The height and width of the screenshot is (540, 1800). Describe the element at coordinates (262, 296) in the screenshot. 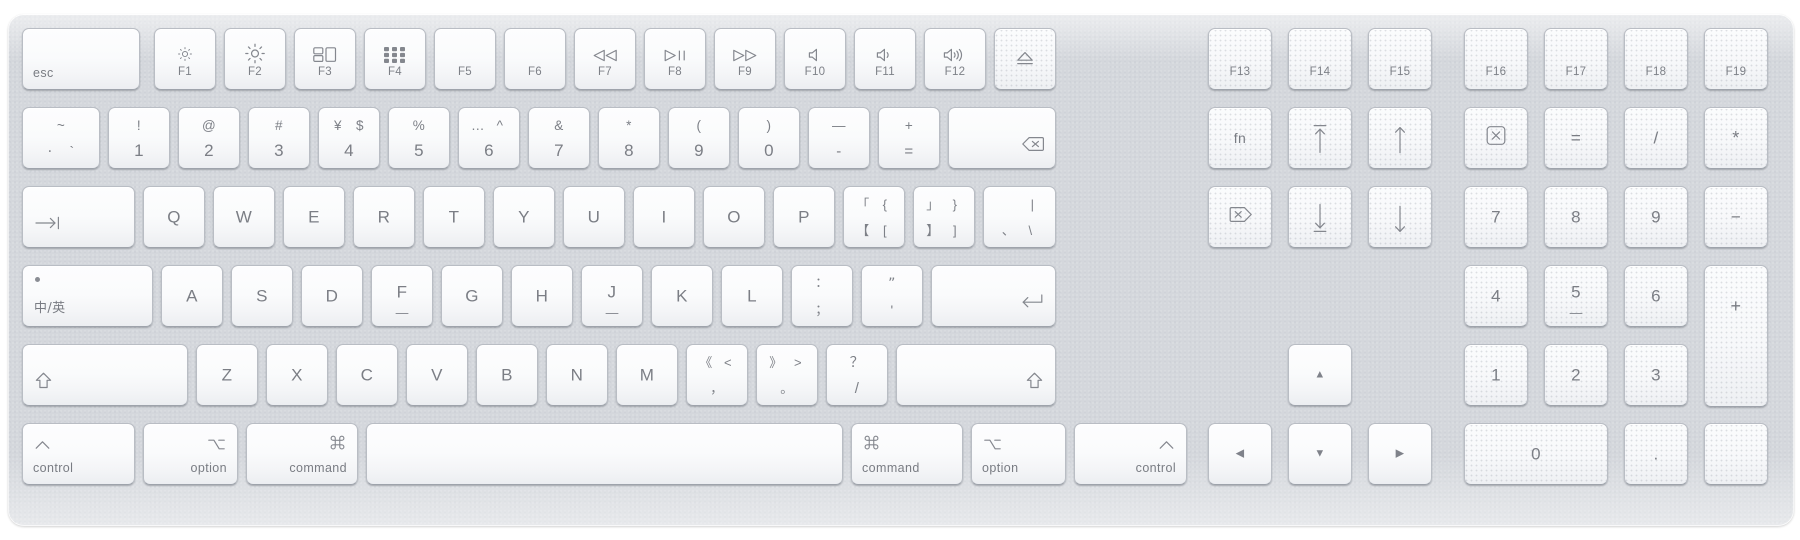

I see `key-s: S` at that location.